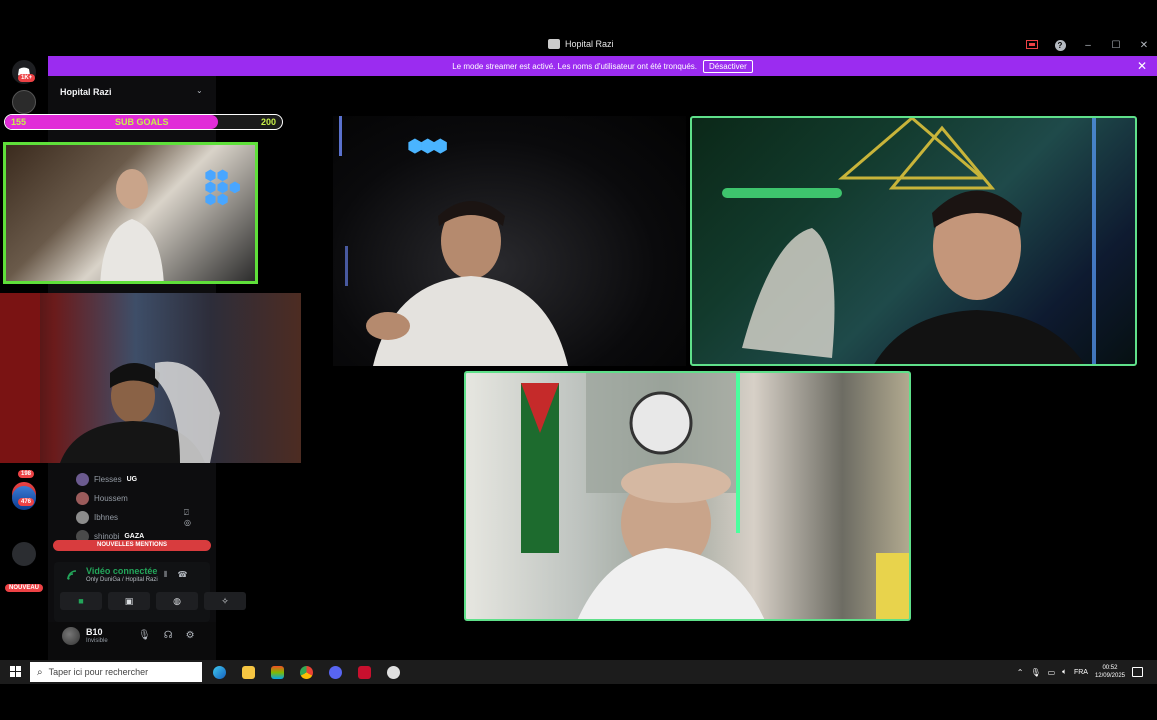 The height and width of the screenshot is (720, 1157). I want to click on gear-icon: ⚙, so click(190, 635).